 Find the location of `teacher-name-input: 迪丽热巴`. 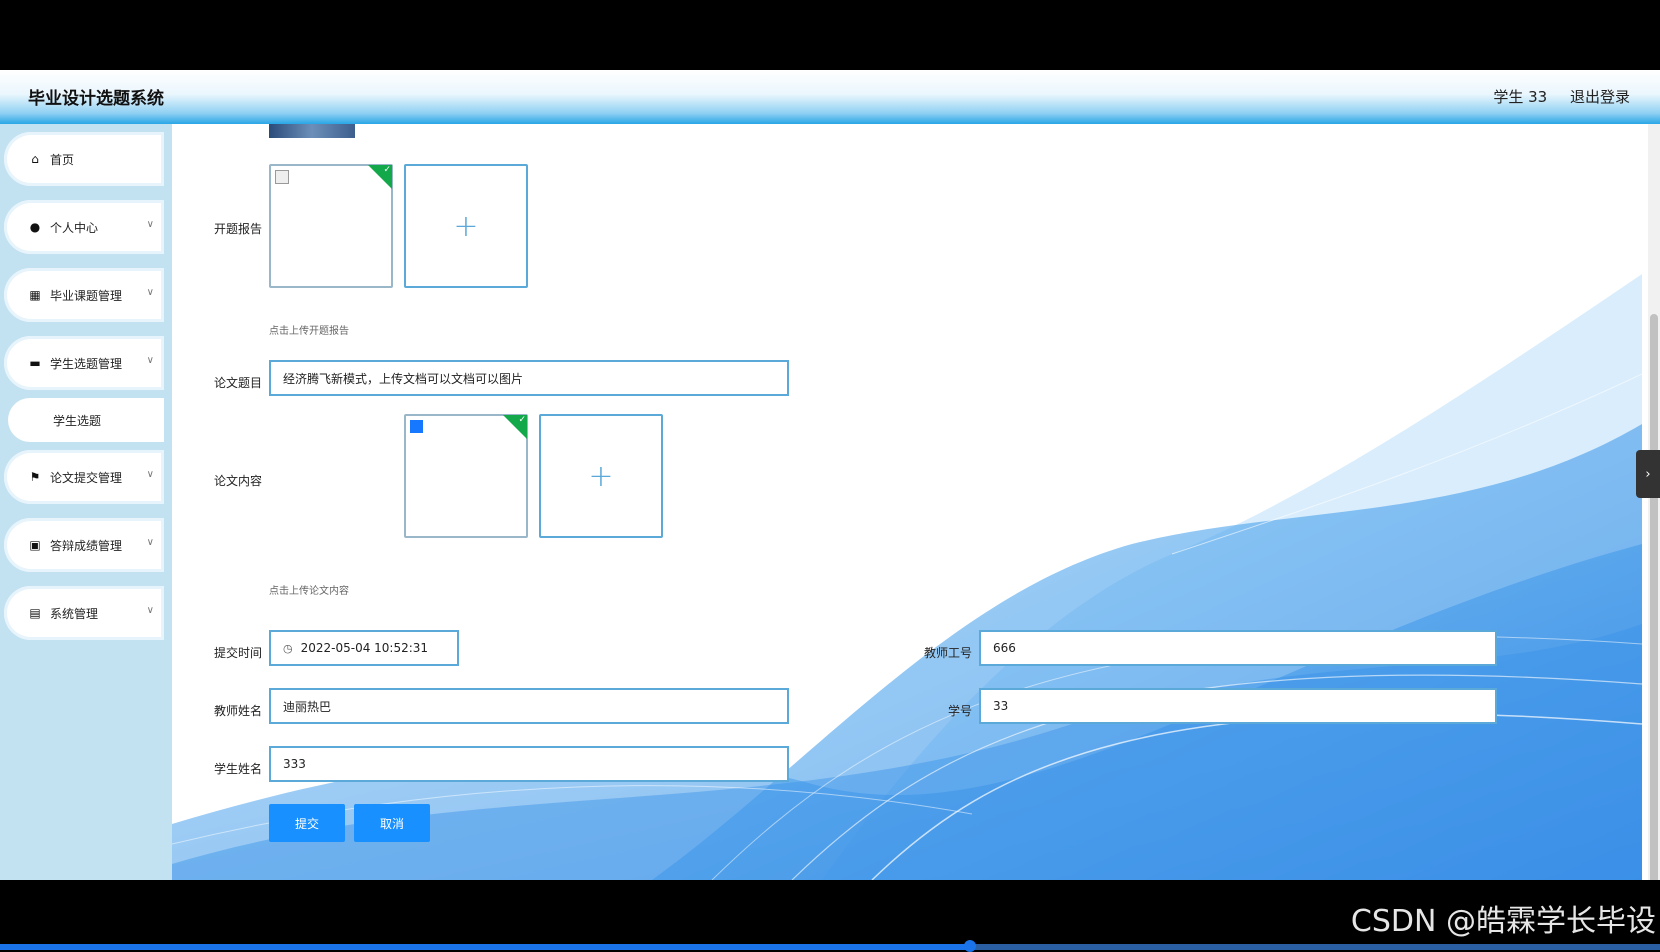

teacher-name-input: 迪丽热巴 is located at coordinates (529, 706).